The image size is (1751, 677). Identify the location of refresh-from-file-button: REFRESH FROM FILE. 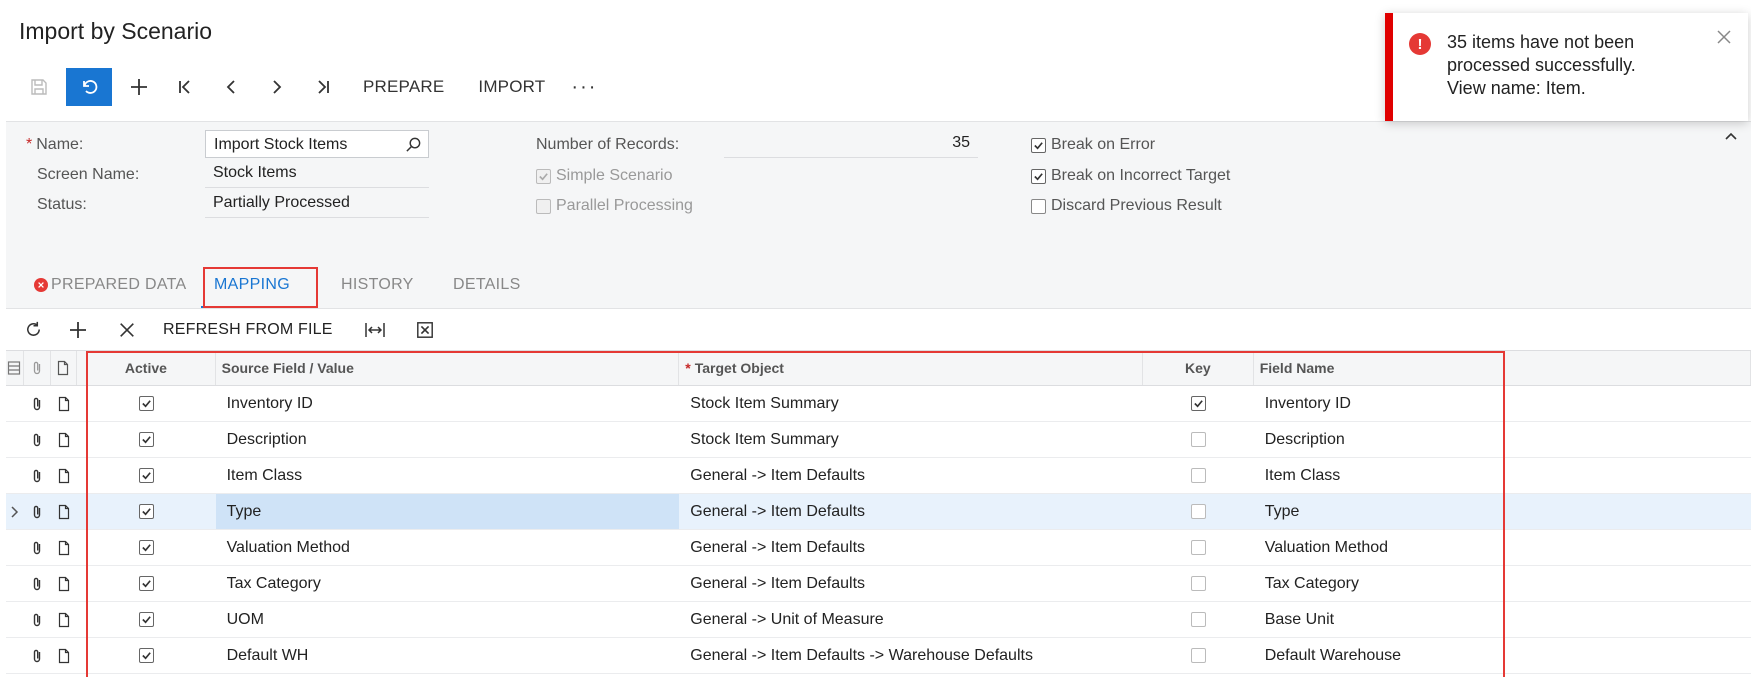
(248, 330).